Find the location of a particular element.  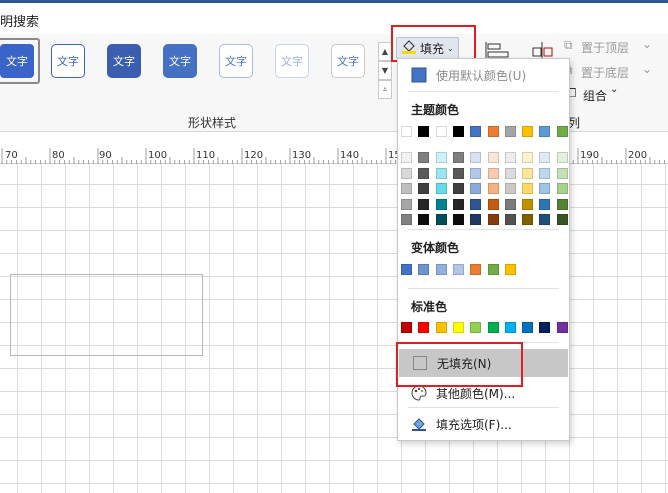

default-color-item: 使用默认颜色(U) is located at coordinates (483, 75).